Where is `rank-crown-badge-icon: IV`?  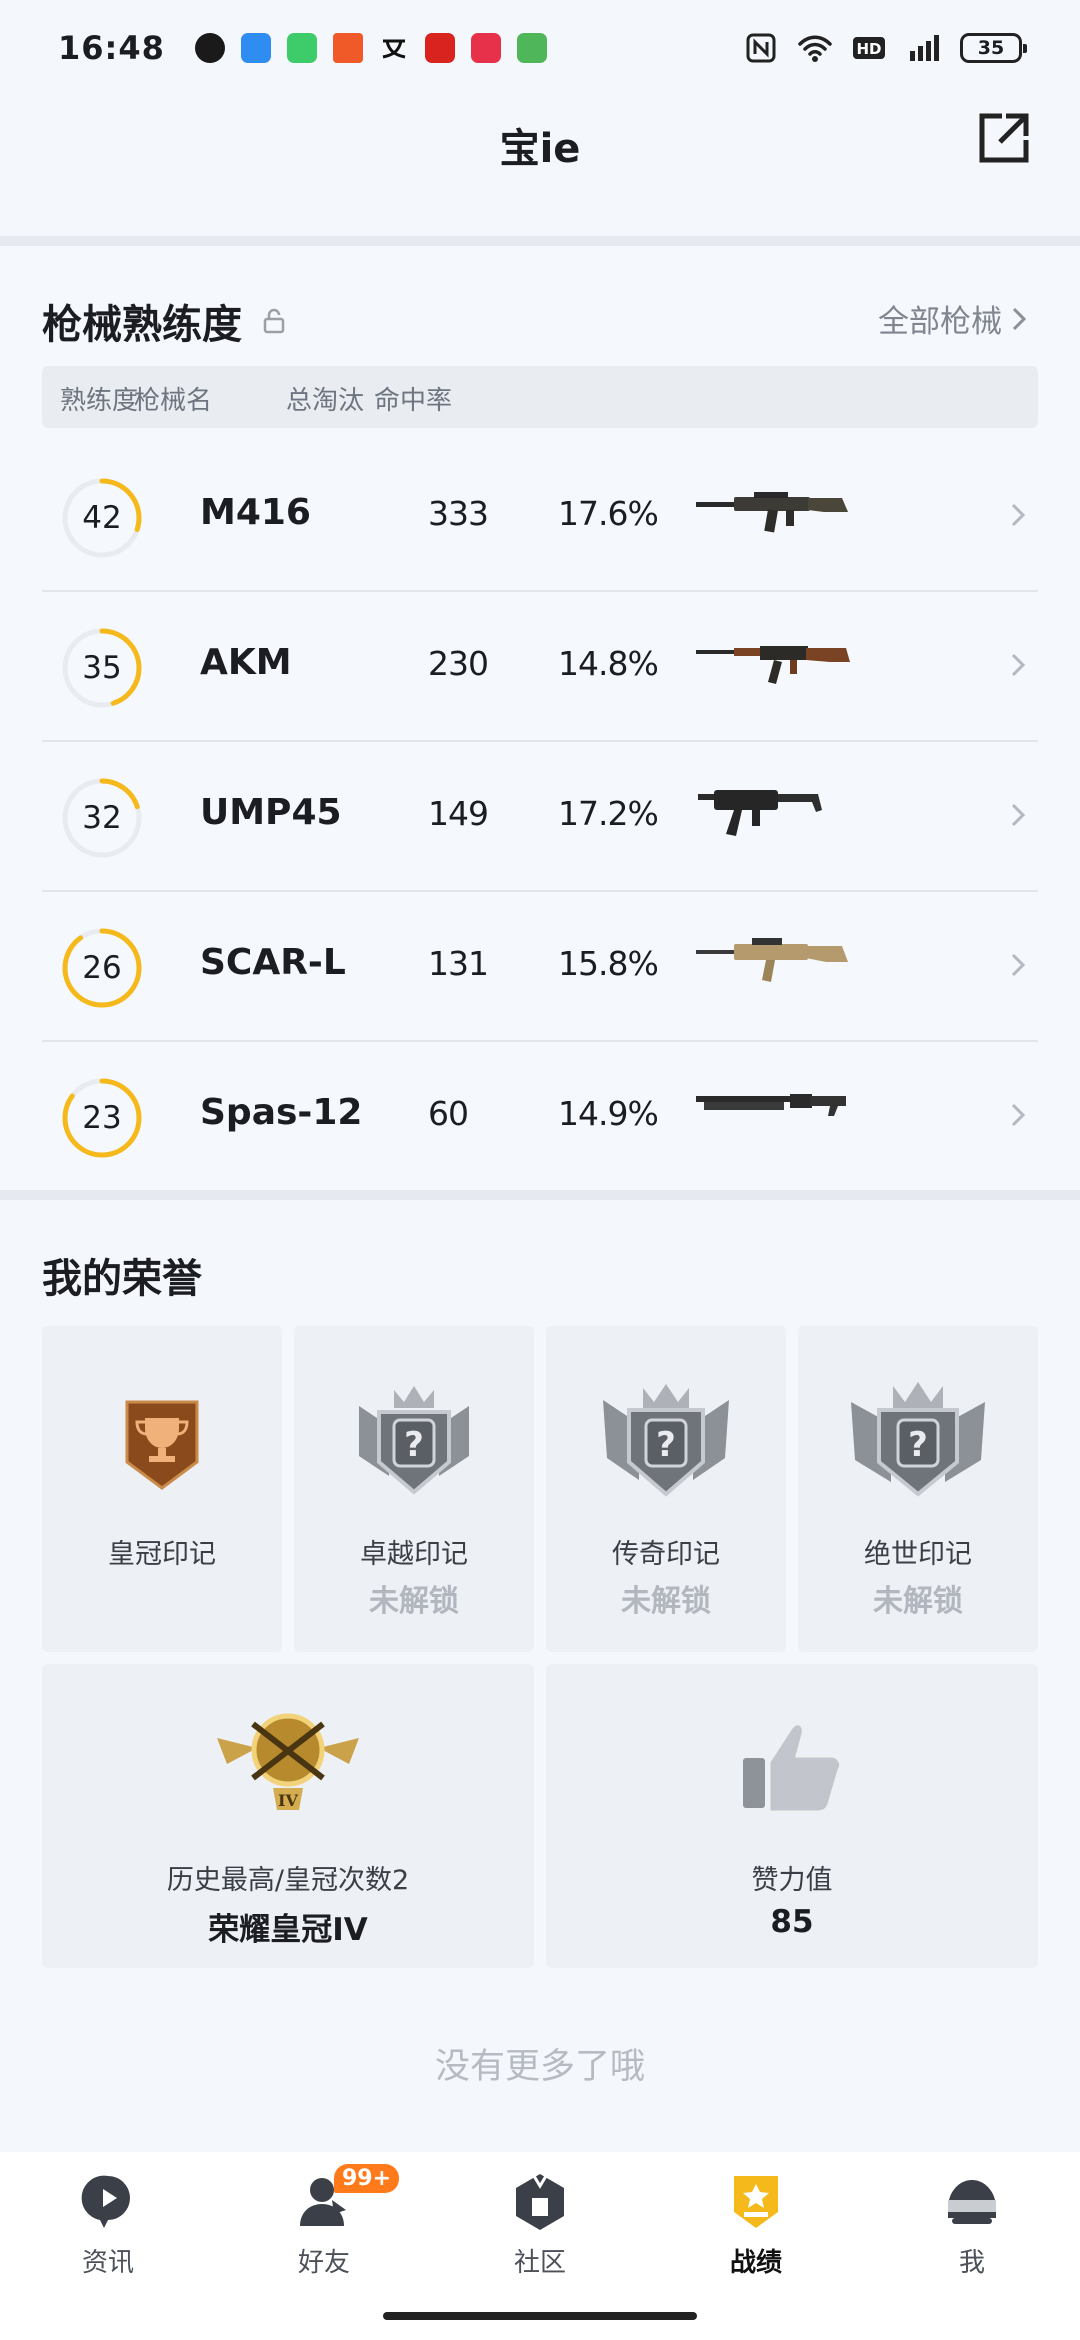
rank-crown-badge-icon: IV is located at coordinates (288, 1761).